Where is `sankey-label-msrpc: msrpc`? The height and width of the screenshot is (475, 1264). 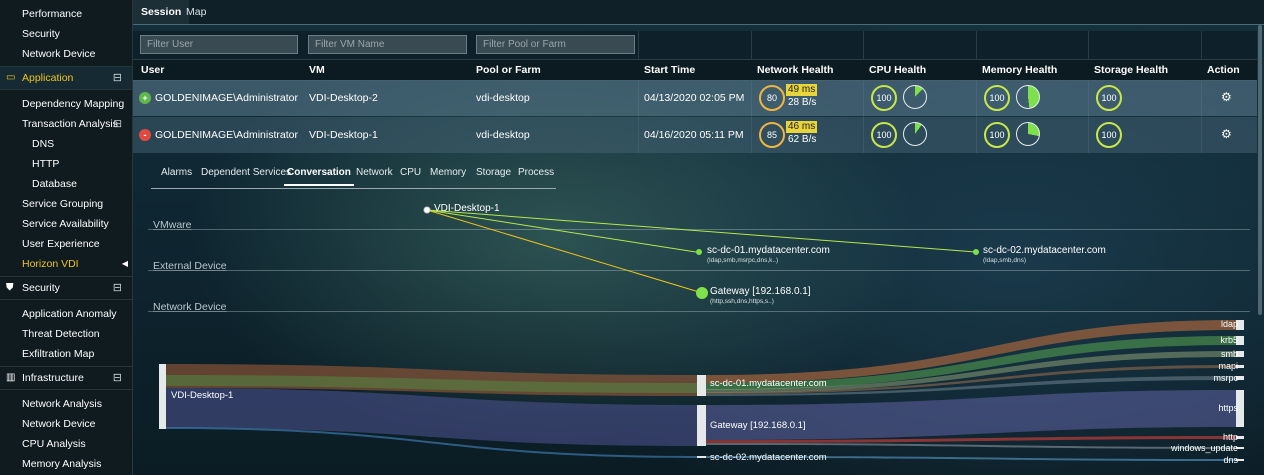
sankey-label-msrpc: msrpc is located at coordinates (1226, 378).